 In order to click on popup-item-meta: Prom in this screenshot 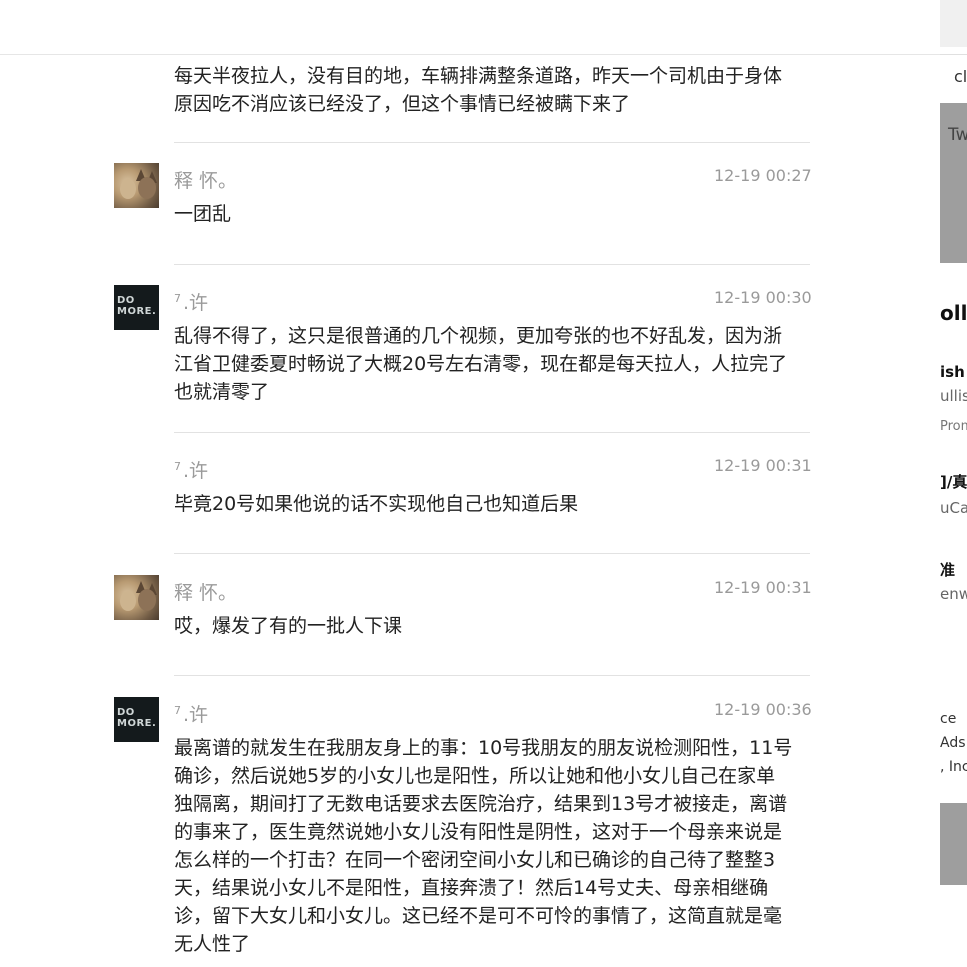, I will do `click(953, 426)`.